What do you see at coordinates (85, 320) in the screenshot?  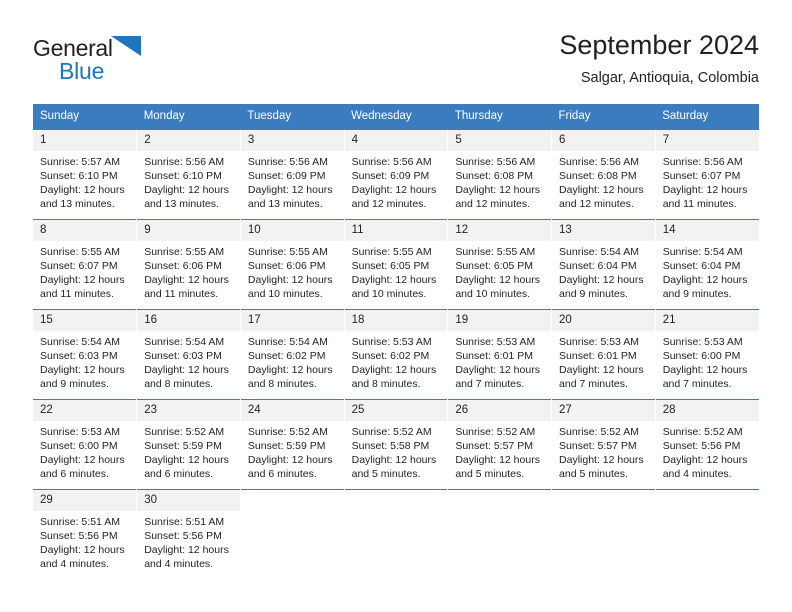 I see `day-number: 15` at bounding box center [85, 320].